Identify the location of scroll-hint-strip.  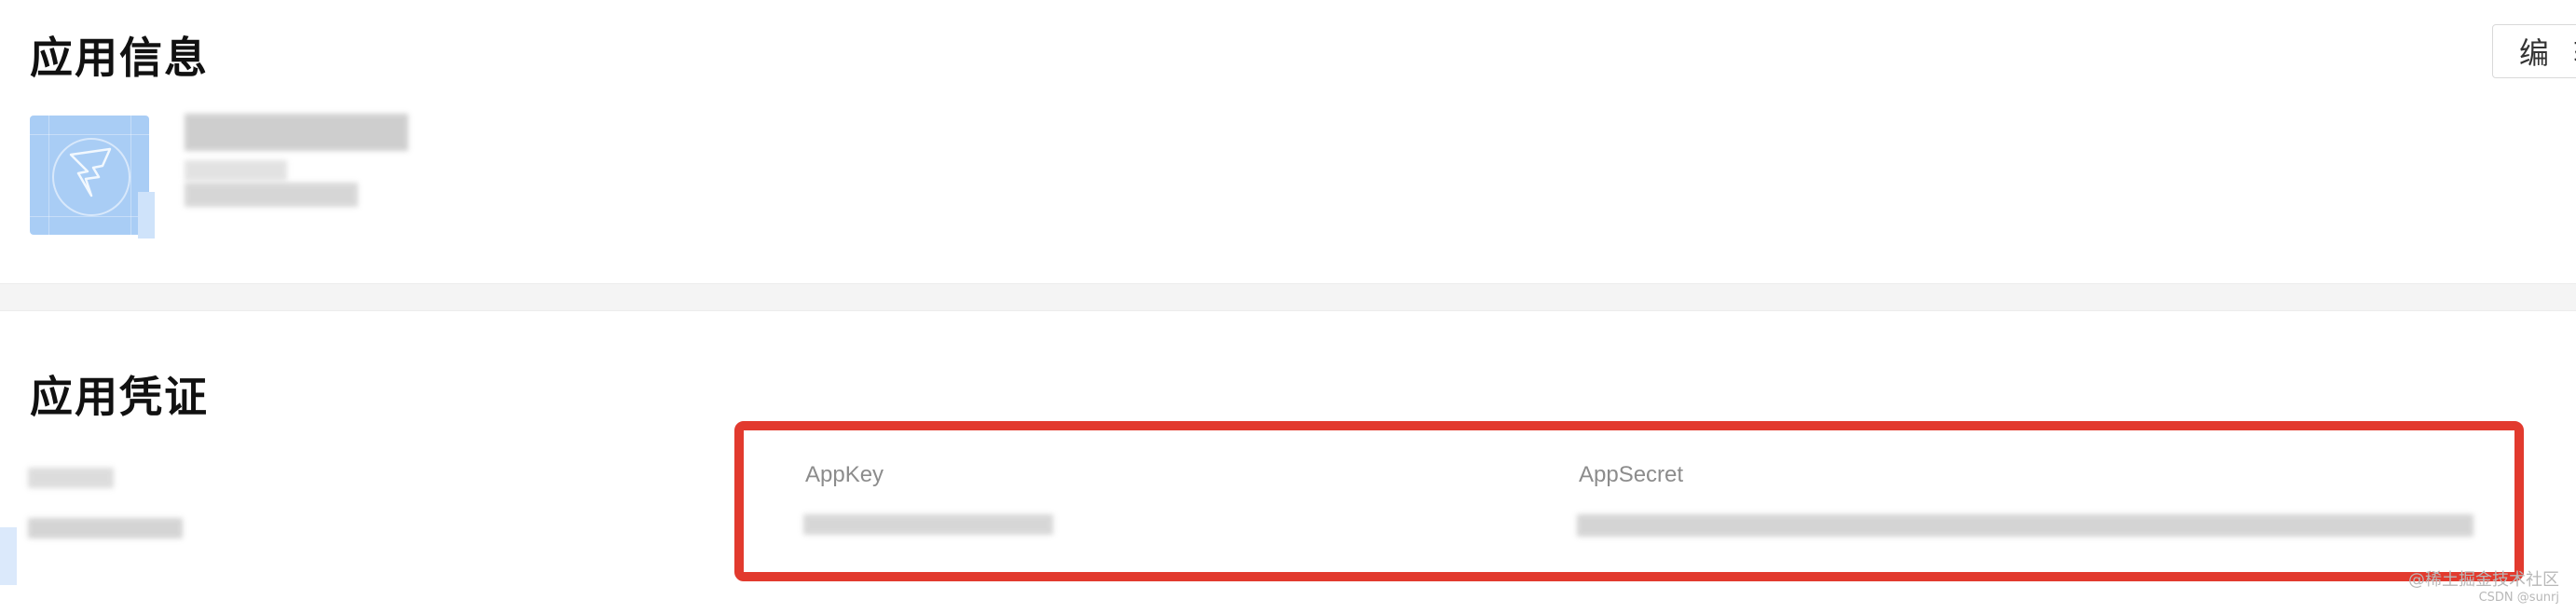
(8, 556).